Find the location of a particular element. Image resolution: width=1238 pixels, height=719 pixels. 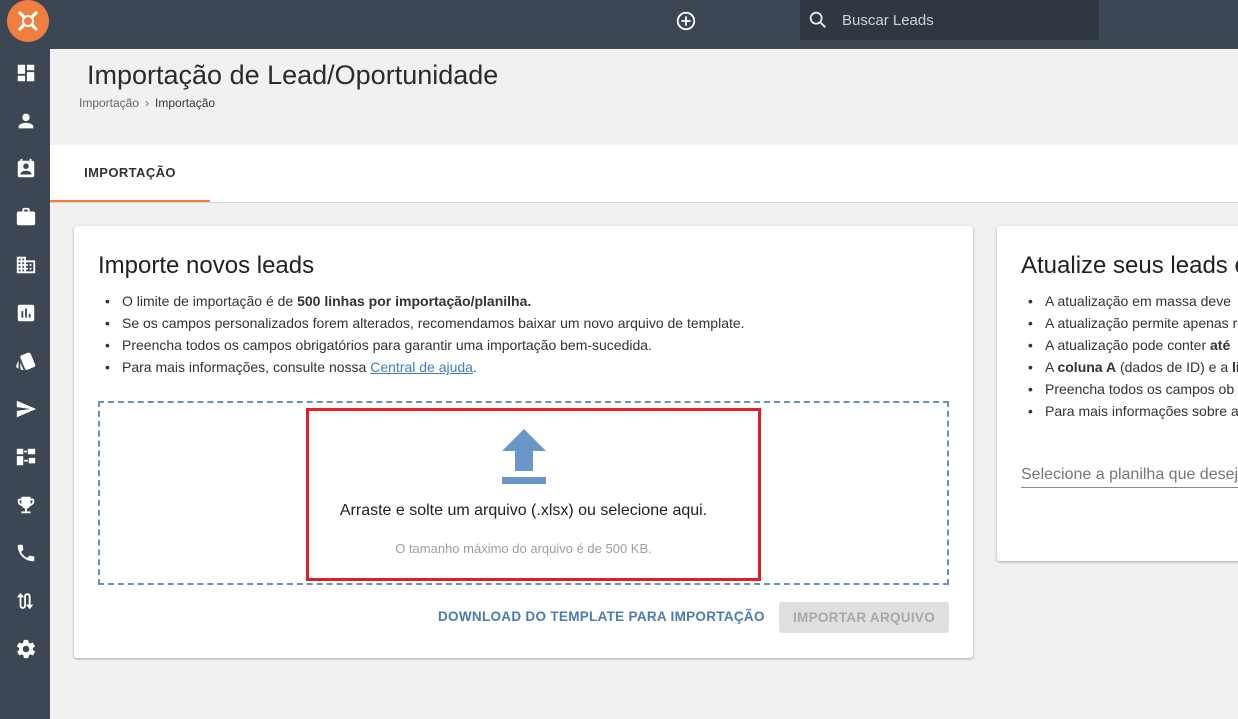

briefcase-icon is located at coordinates (26, 216).